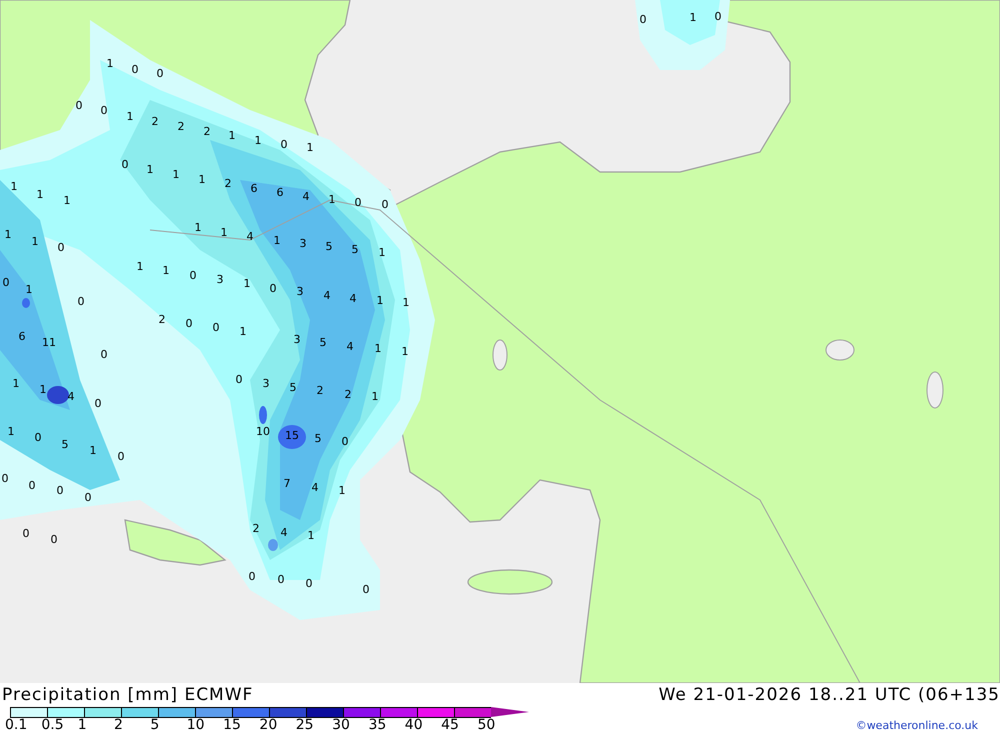 The image size is (1000, 733). Describe the element at coordinates (263, 431) in the screenshot. I see `precipitation-value: 10` at that location.